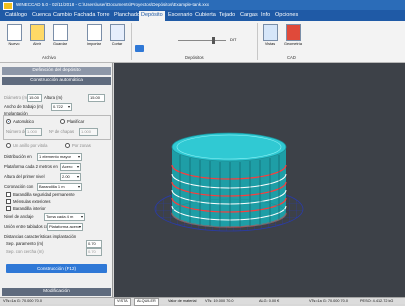 The width and height of the screenshot is (405, 306). I want to click on menu-item-opciones: Opciones, so click(286, 15).